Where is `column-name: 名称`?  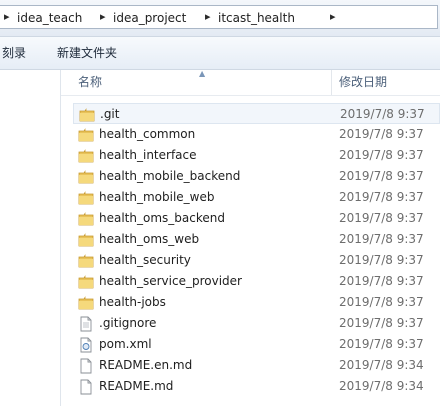
column-name: 名称 is located at coordinates (90, 82).